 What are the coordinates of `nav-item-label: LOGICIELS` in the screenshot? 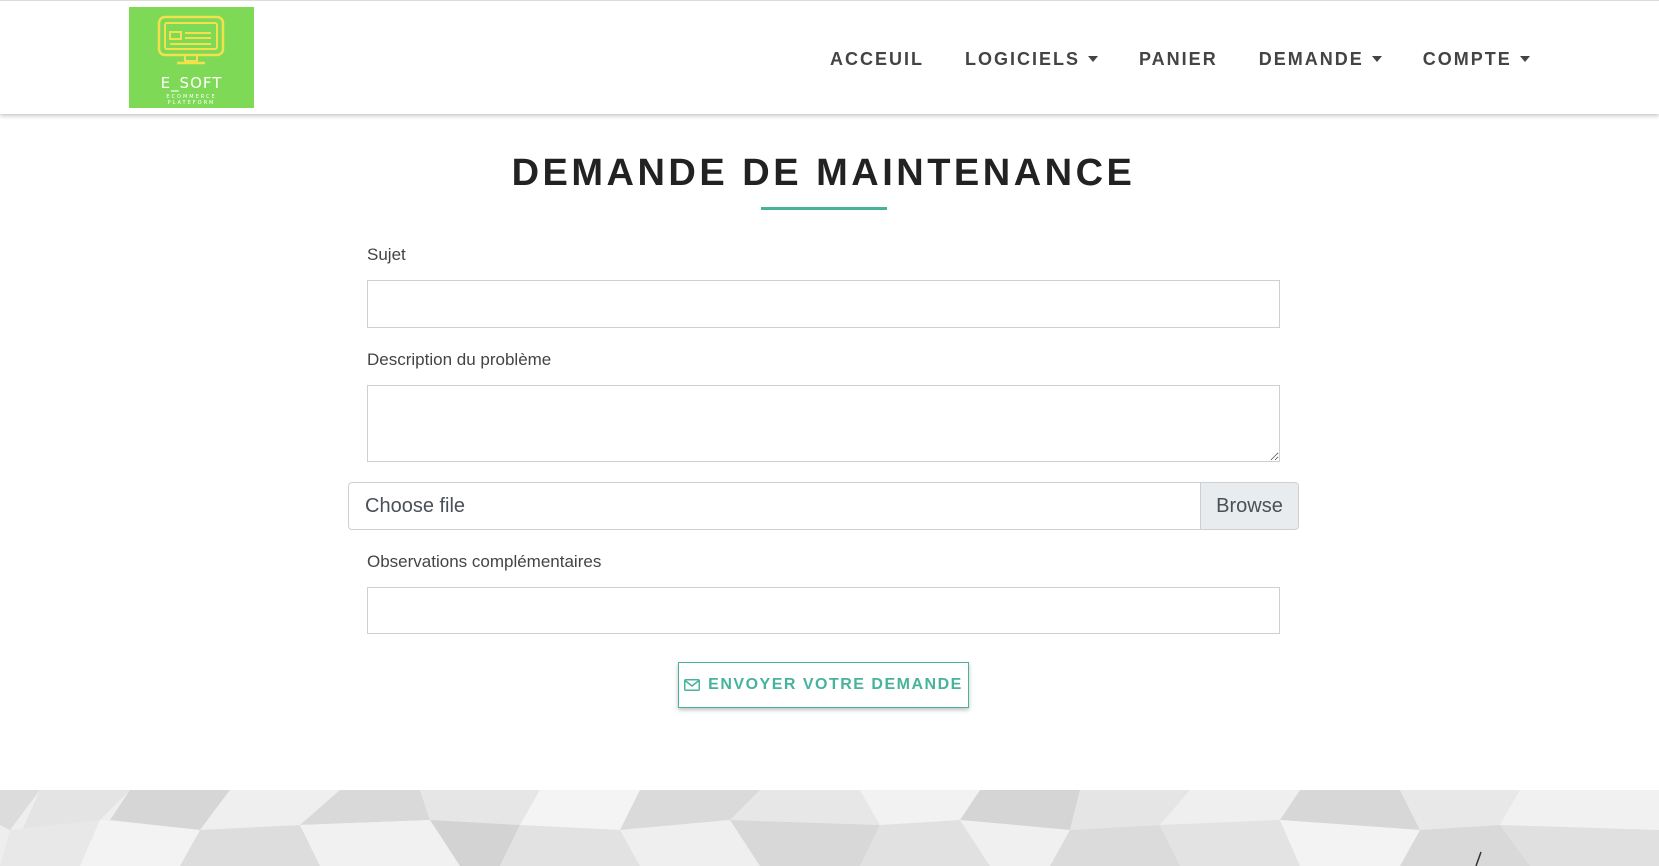 It's located at (1023, 58).